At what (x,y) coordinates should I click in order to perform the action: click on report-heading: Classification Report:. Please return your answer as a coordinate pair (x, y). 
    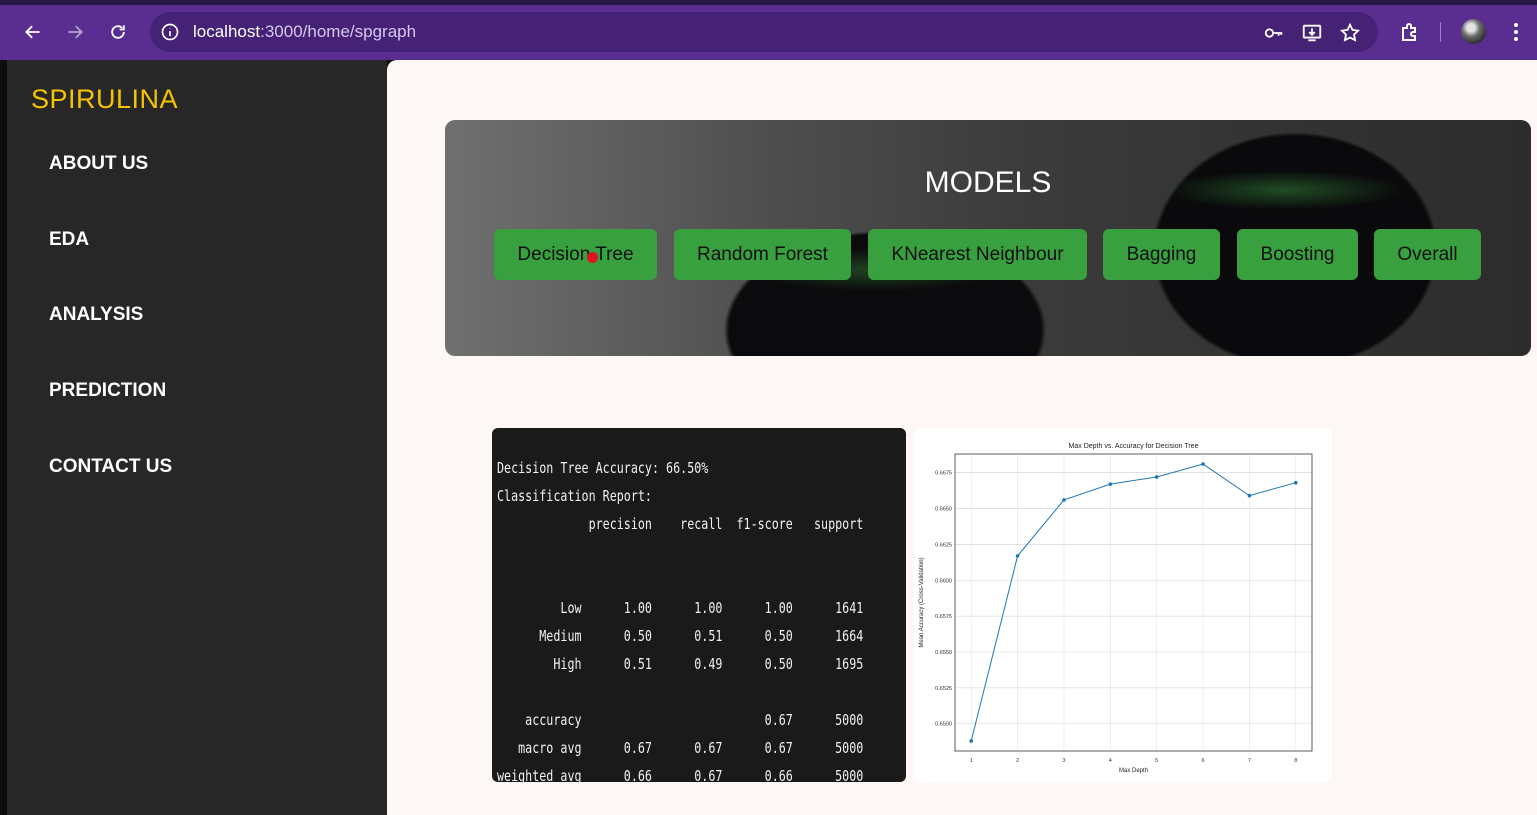
    Looking at the image, I should click on (574, 496).